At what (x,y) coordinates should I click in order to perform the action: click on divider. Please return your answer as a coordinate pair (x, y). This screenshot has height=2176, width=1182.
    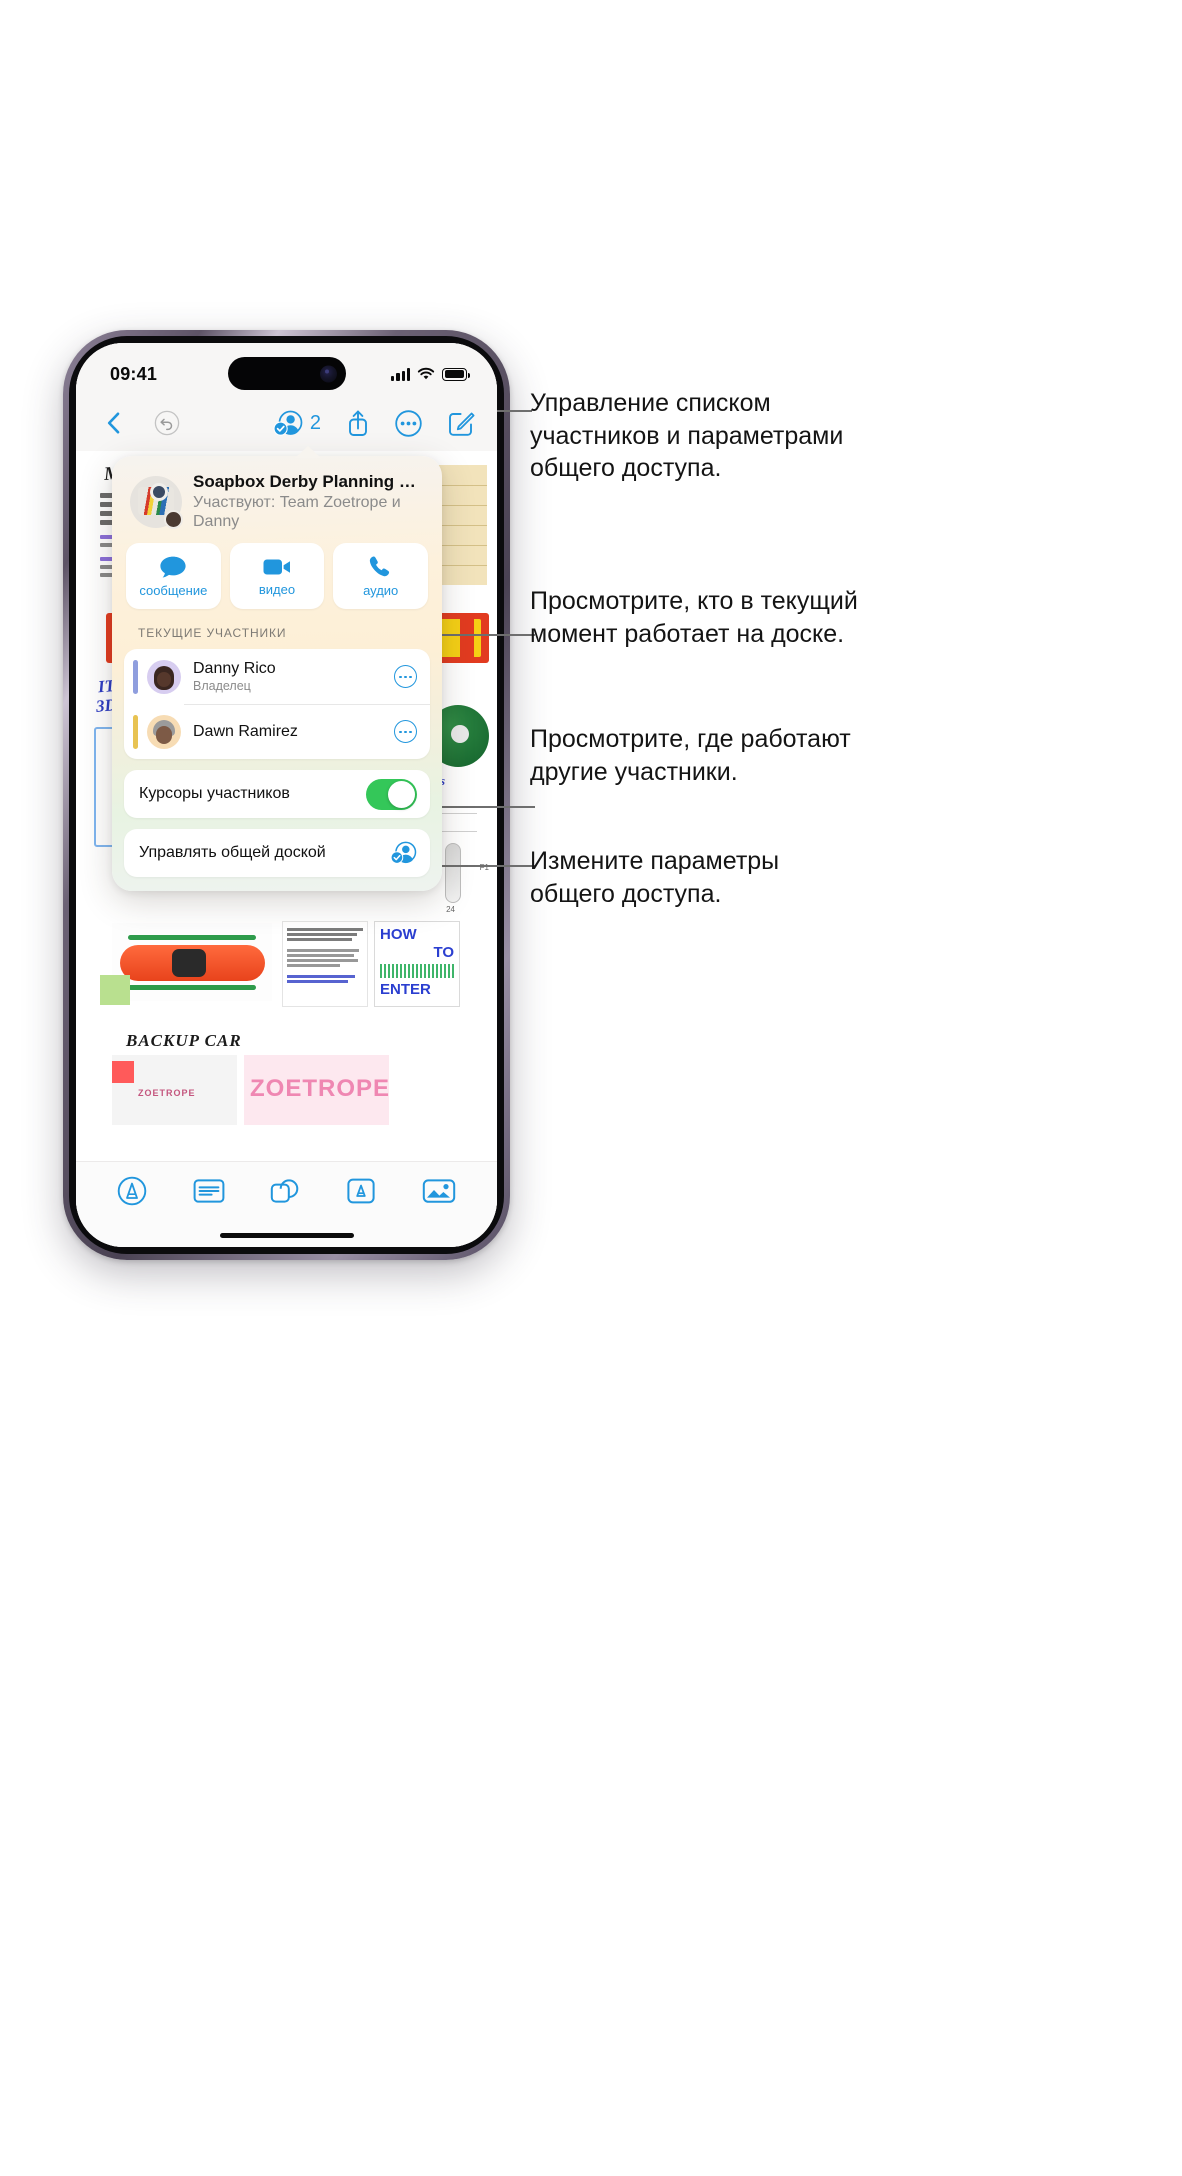
    Looking at the image, I should click on (307, 705).